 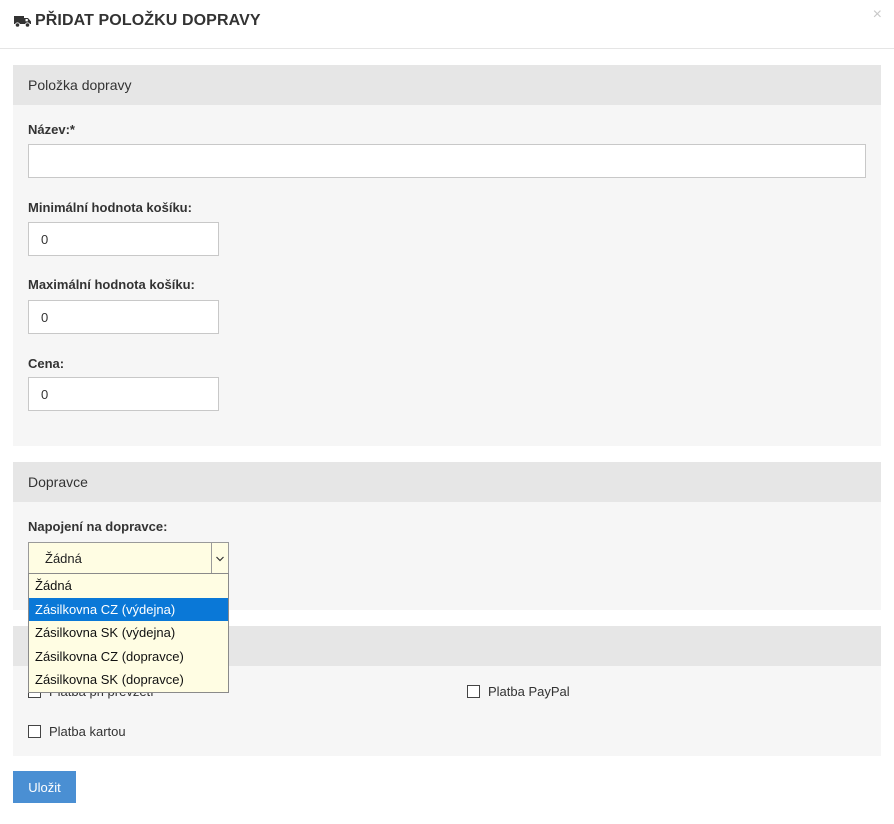 What do you see at coordinates (877, 15) in the screenshot?
I see `close-icon: ×` at bounding box center [877, 15].